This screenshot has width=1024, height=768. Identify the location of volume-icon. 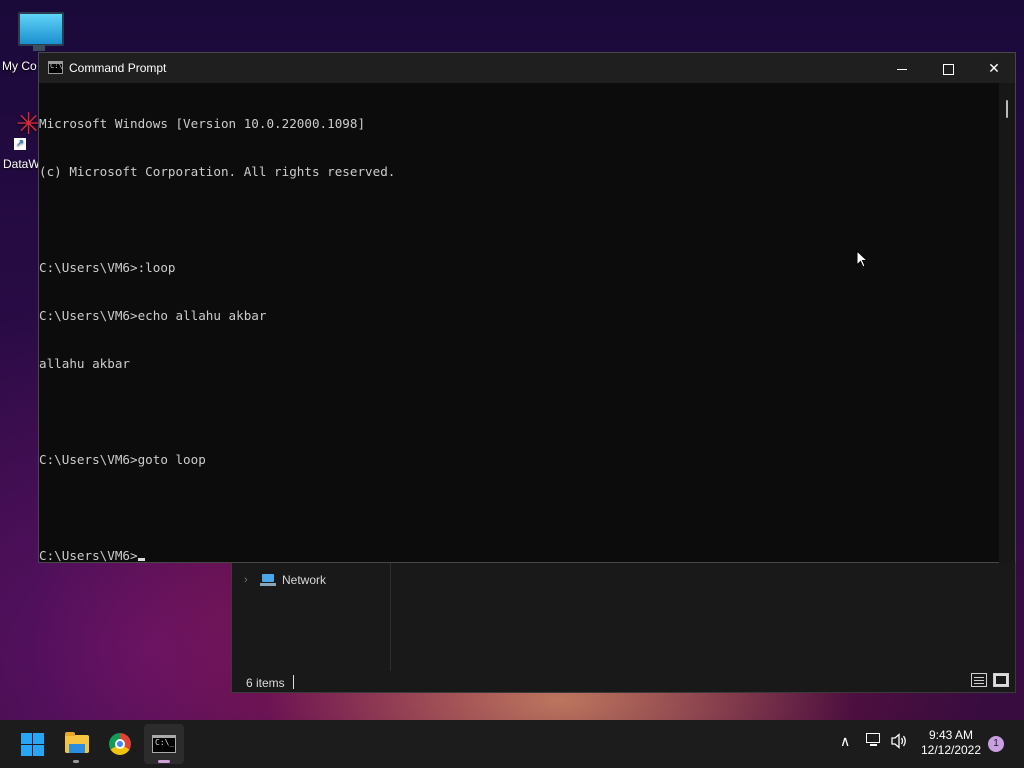
(899, 742).